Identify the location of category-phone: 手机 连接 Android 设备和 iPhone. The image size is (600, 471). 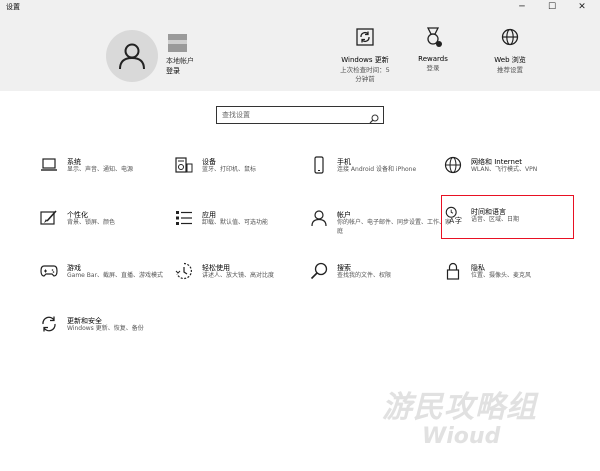
(375, 178).